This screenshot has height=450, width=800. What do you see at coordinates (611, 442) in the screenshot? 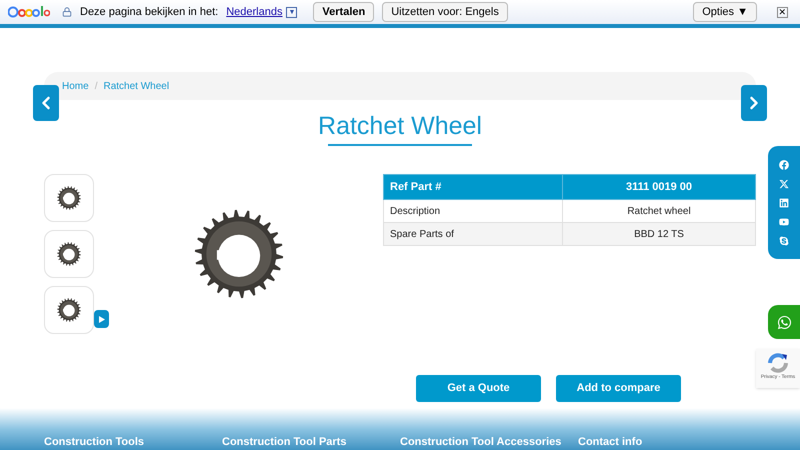
I see `footer-heading: Contact info` at bounding box center [611, 442].